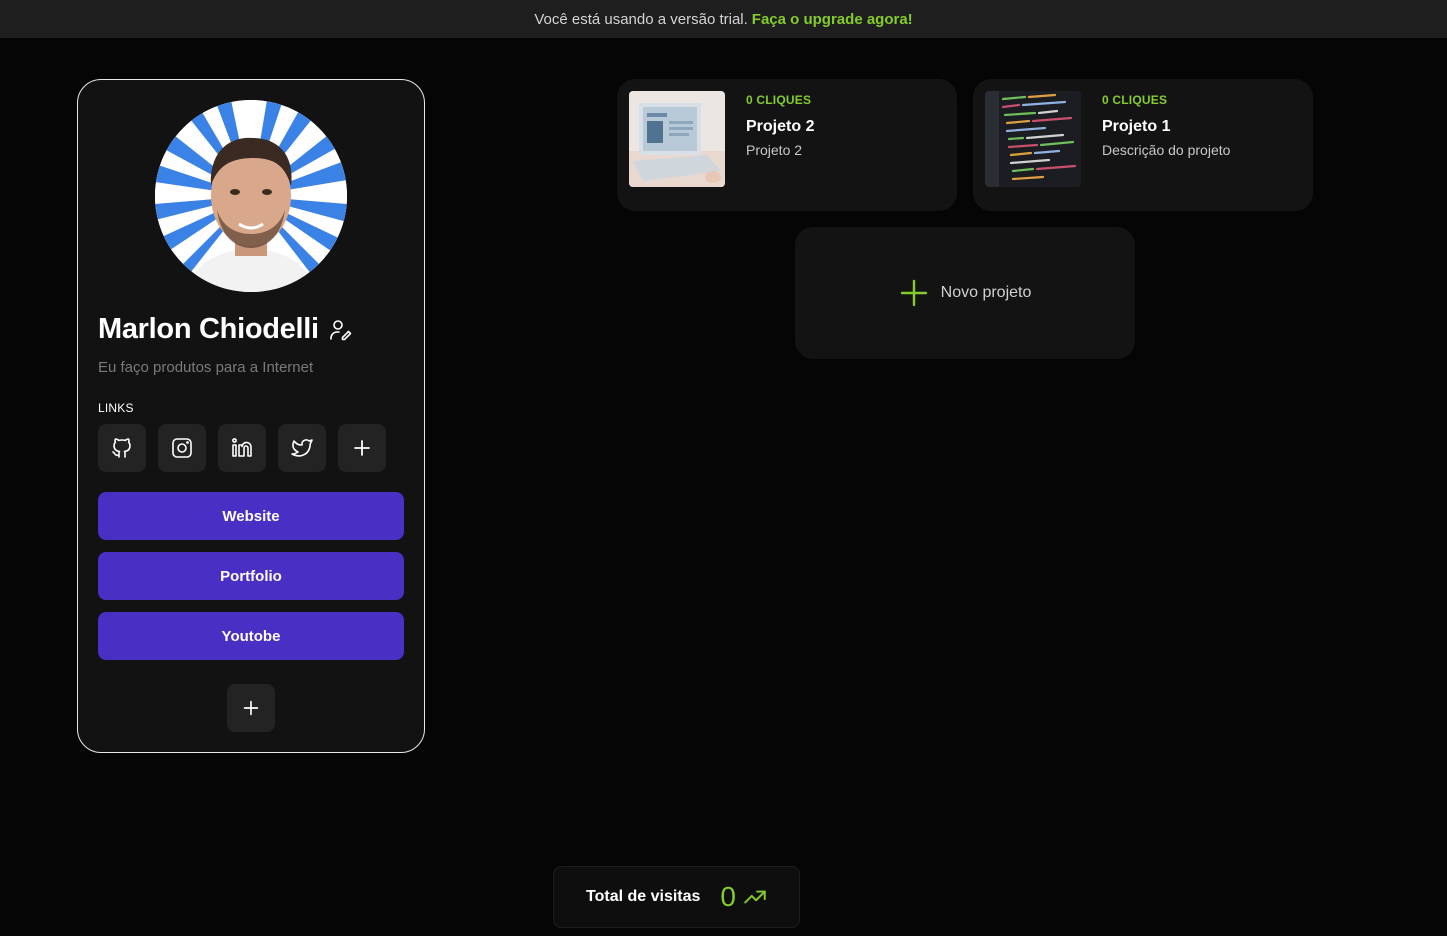 This screenshot has height=936, width=1447. What do you see at coordinates (643, 896) in the screenshot?
I see `visits-label: Total de visitas` at bounding box center [643, 896].